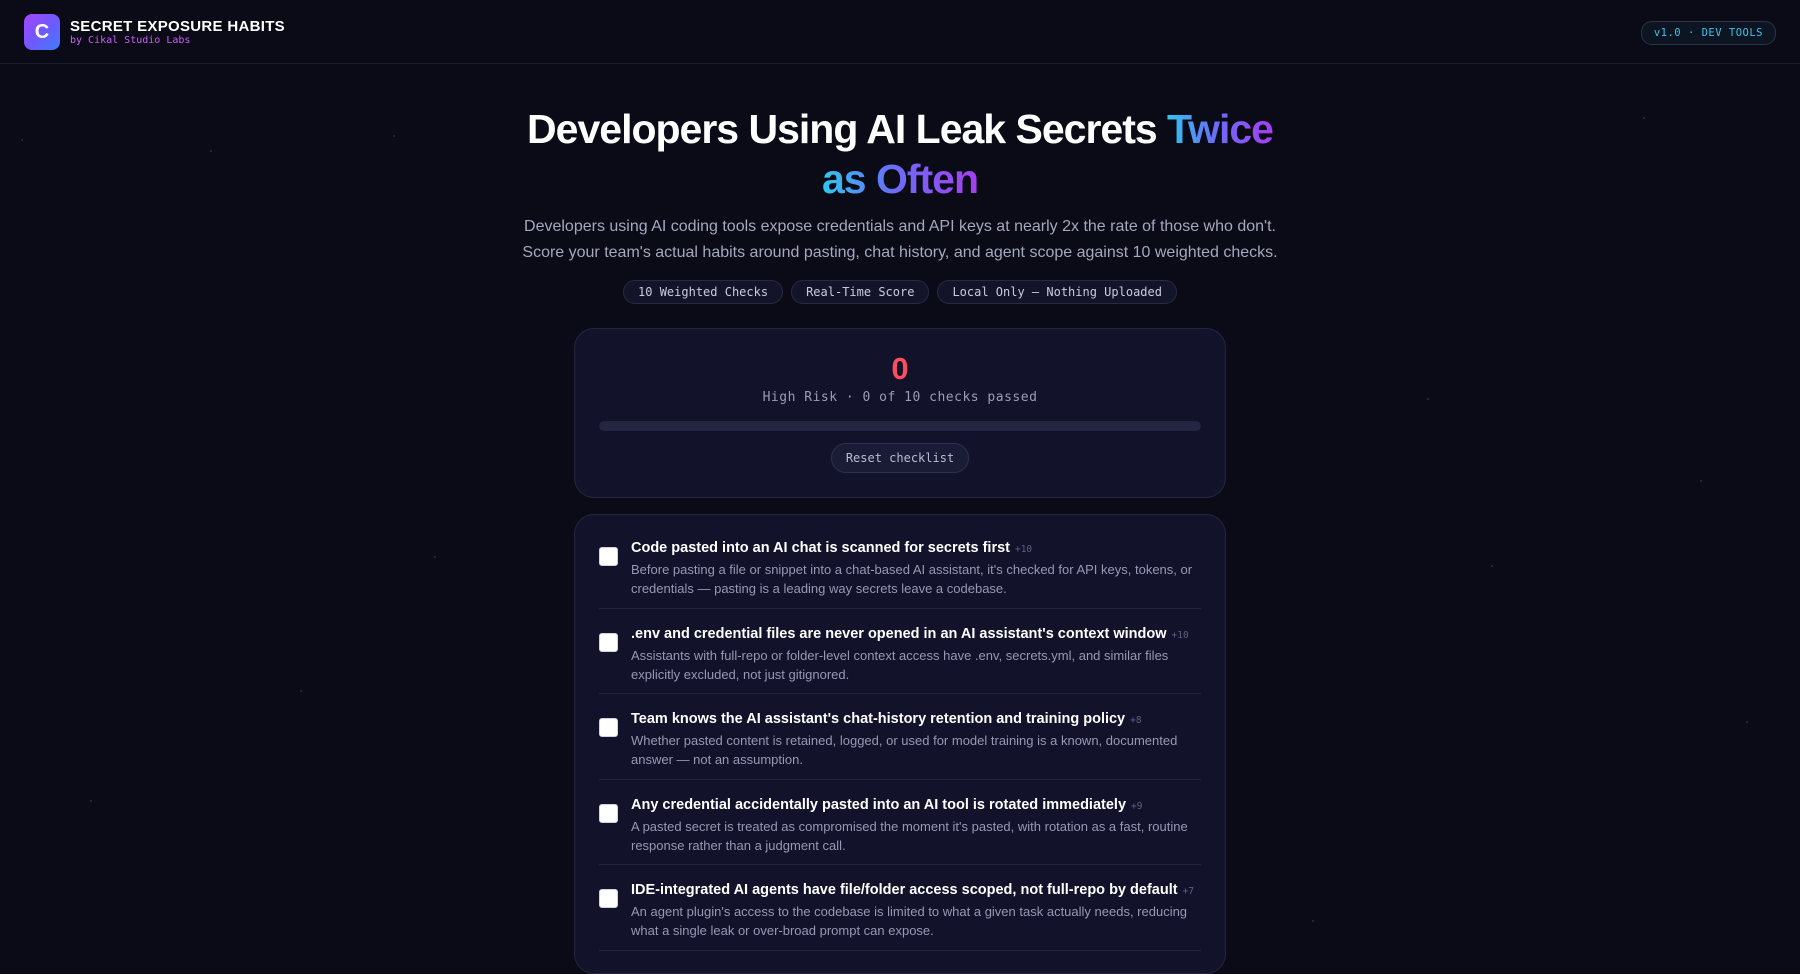 This screenshot has height=974, width=1800. I want to click on pill-weighted-checks: 10 Weighted Checks, so click(703, 292).